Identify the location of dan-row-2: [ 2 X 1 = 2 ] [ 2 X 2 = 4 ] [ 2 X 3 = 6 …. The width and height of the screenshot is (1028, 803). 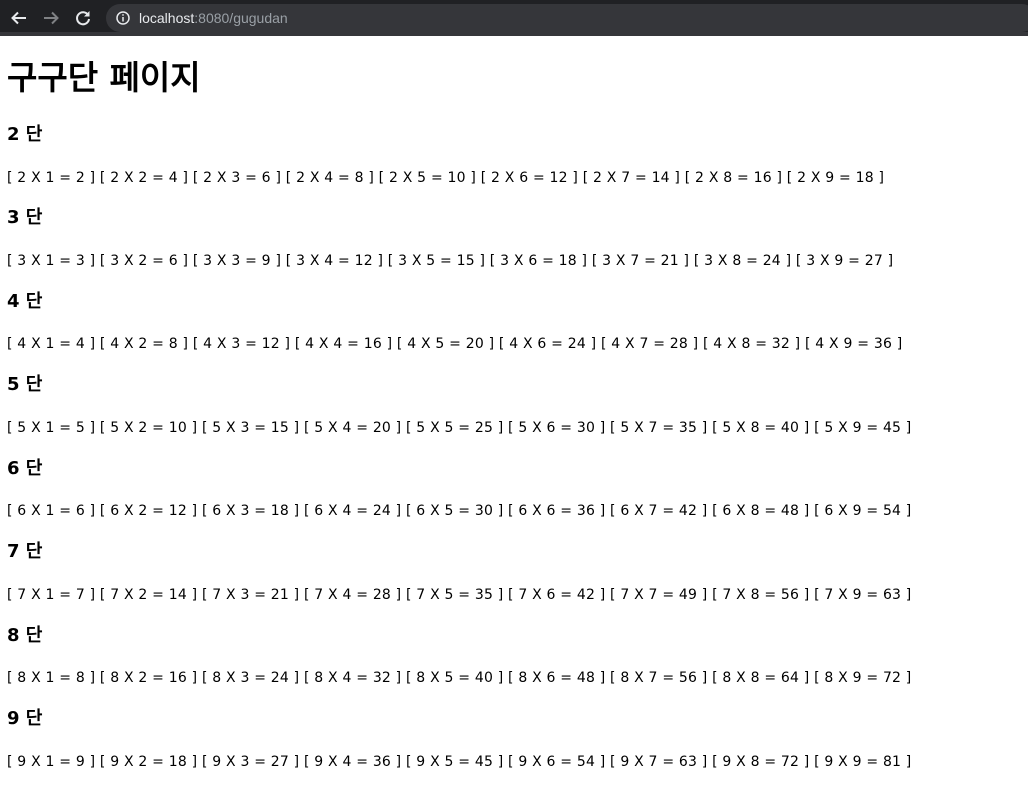
(446, 178).